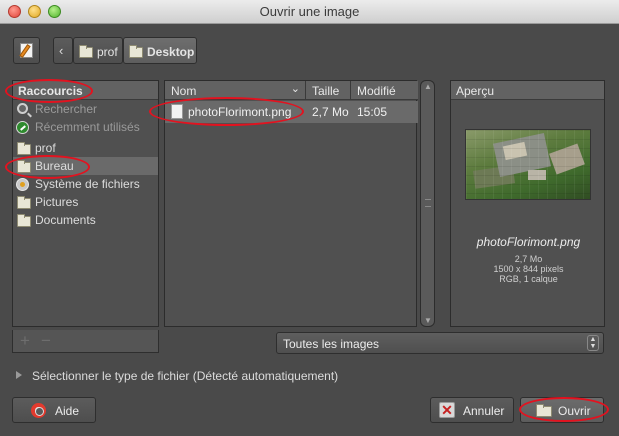  I want to click on sidebar-item-label: prof, so click(45, 148).